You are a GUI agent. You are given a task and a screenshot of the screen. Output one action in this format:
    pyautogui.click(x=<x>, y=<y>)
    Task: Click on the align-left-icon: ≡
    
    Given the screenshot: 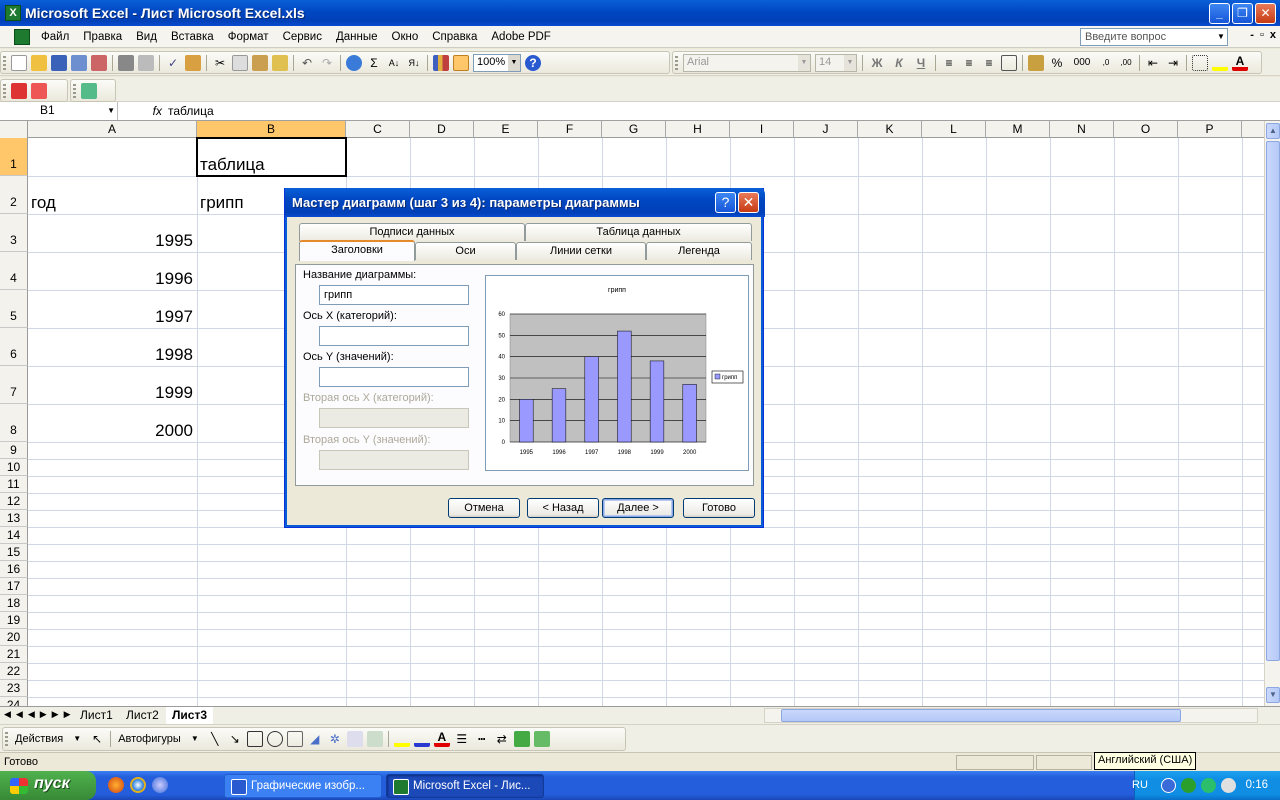 What is the action you would take?
    pyautogui.click(x=949, y=63)
    